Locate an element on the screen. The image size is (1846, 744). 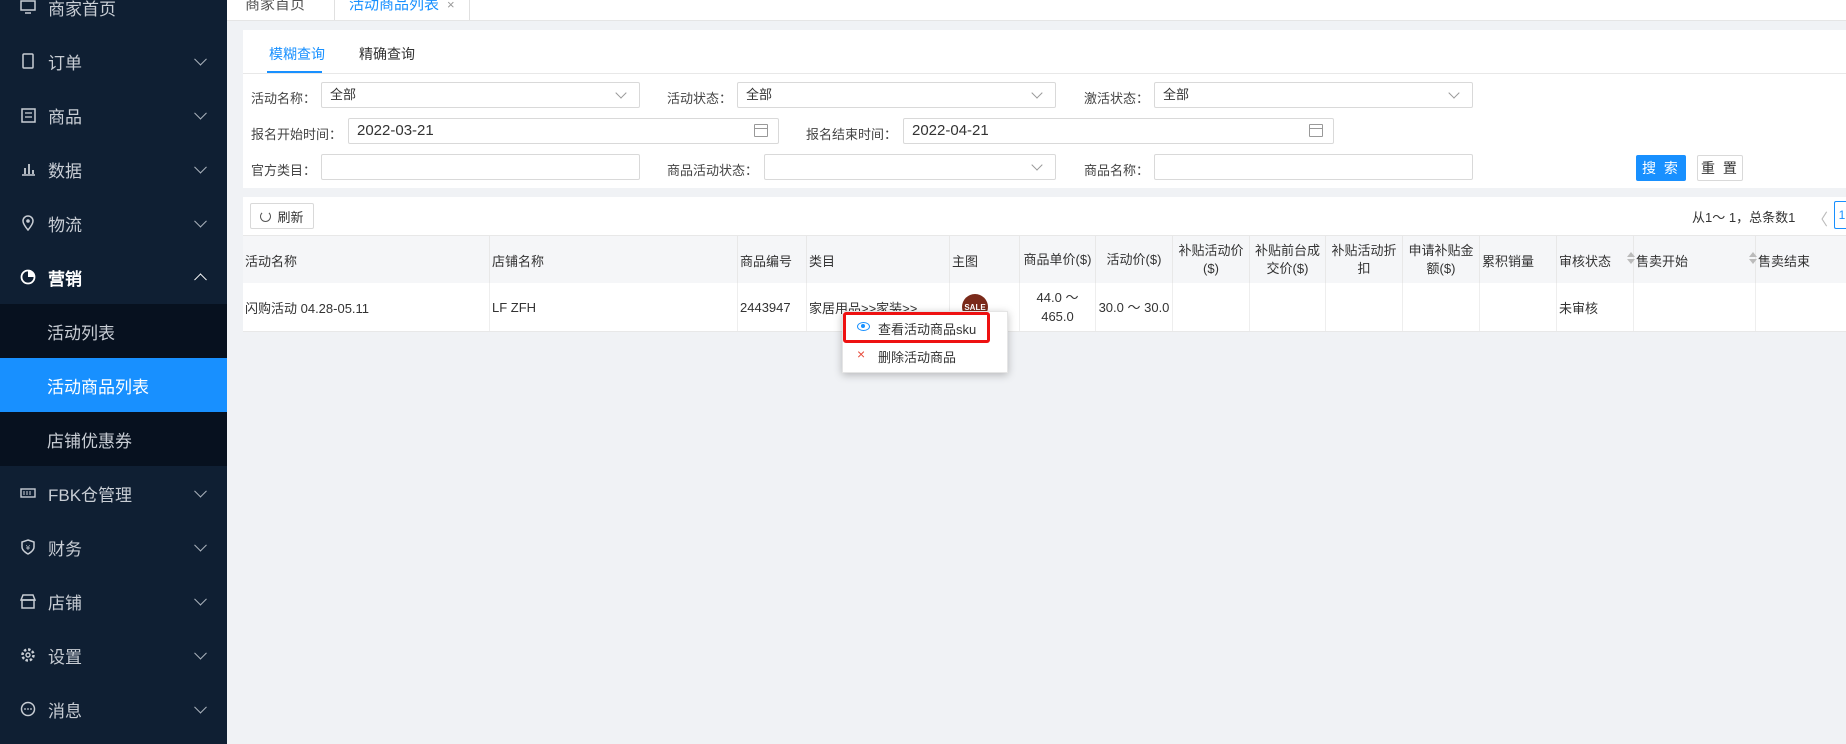
highlight-box is located at coordinates (916, 327).